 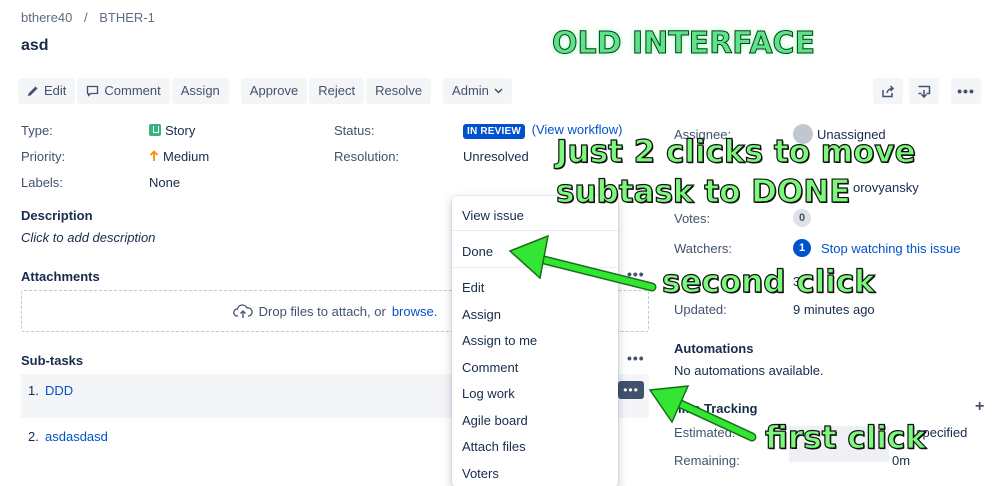 What do you see at coordinates (582, 263) in the screenshot?
I see `second-click-arrow` at bounding box center [582, 263].